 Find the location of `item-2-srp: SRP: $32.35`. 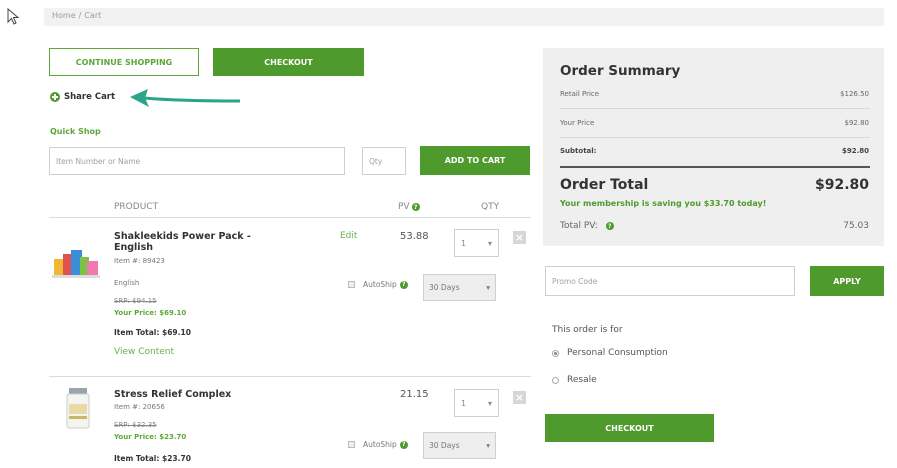

item-2-srp: SRP: $32.35 is located at coordinates (135, 425).